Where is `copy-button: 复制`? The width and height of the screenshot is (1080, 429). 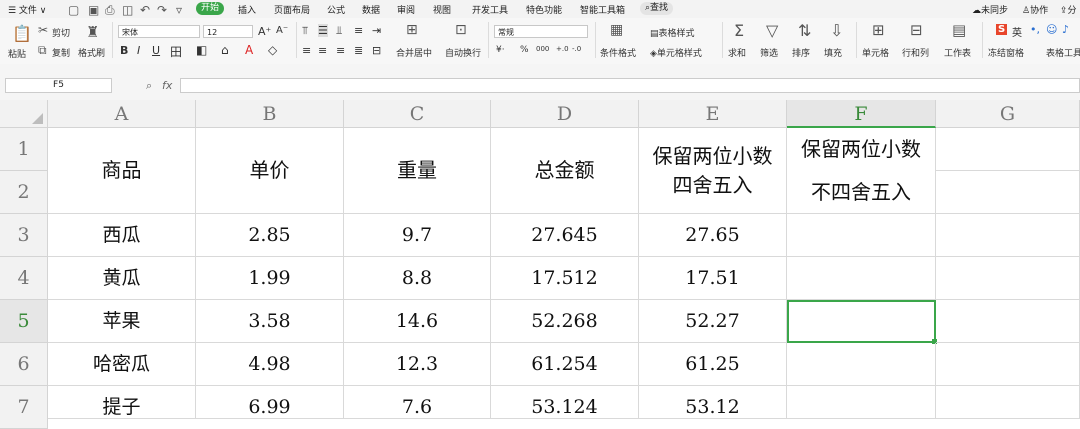
copy-button: 复制 is located at coordinates (61, 52).